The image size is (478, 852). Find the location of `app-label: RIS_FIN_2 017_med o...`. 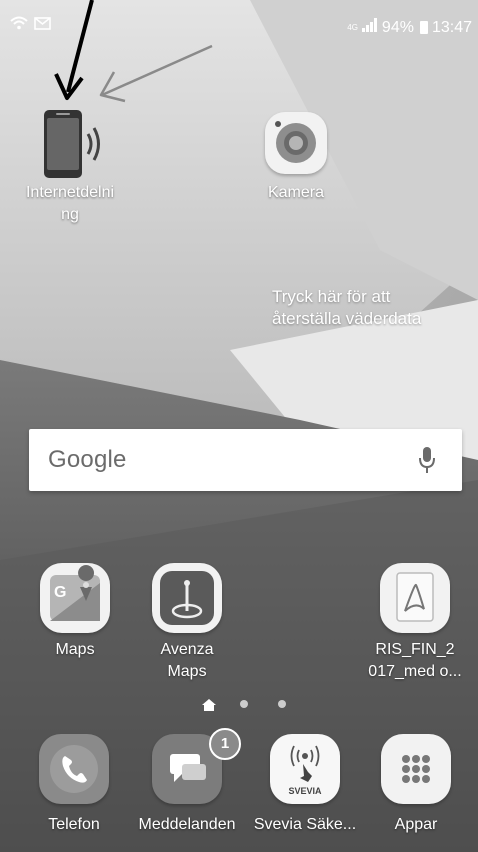

app-label: RIS_FIN_2 017_med o... is located at coordinates (415, 660).